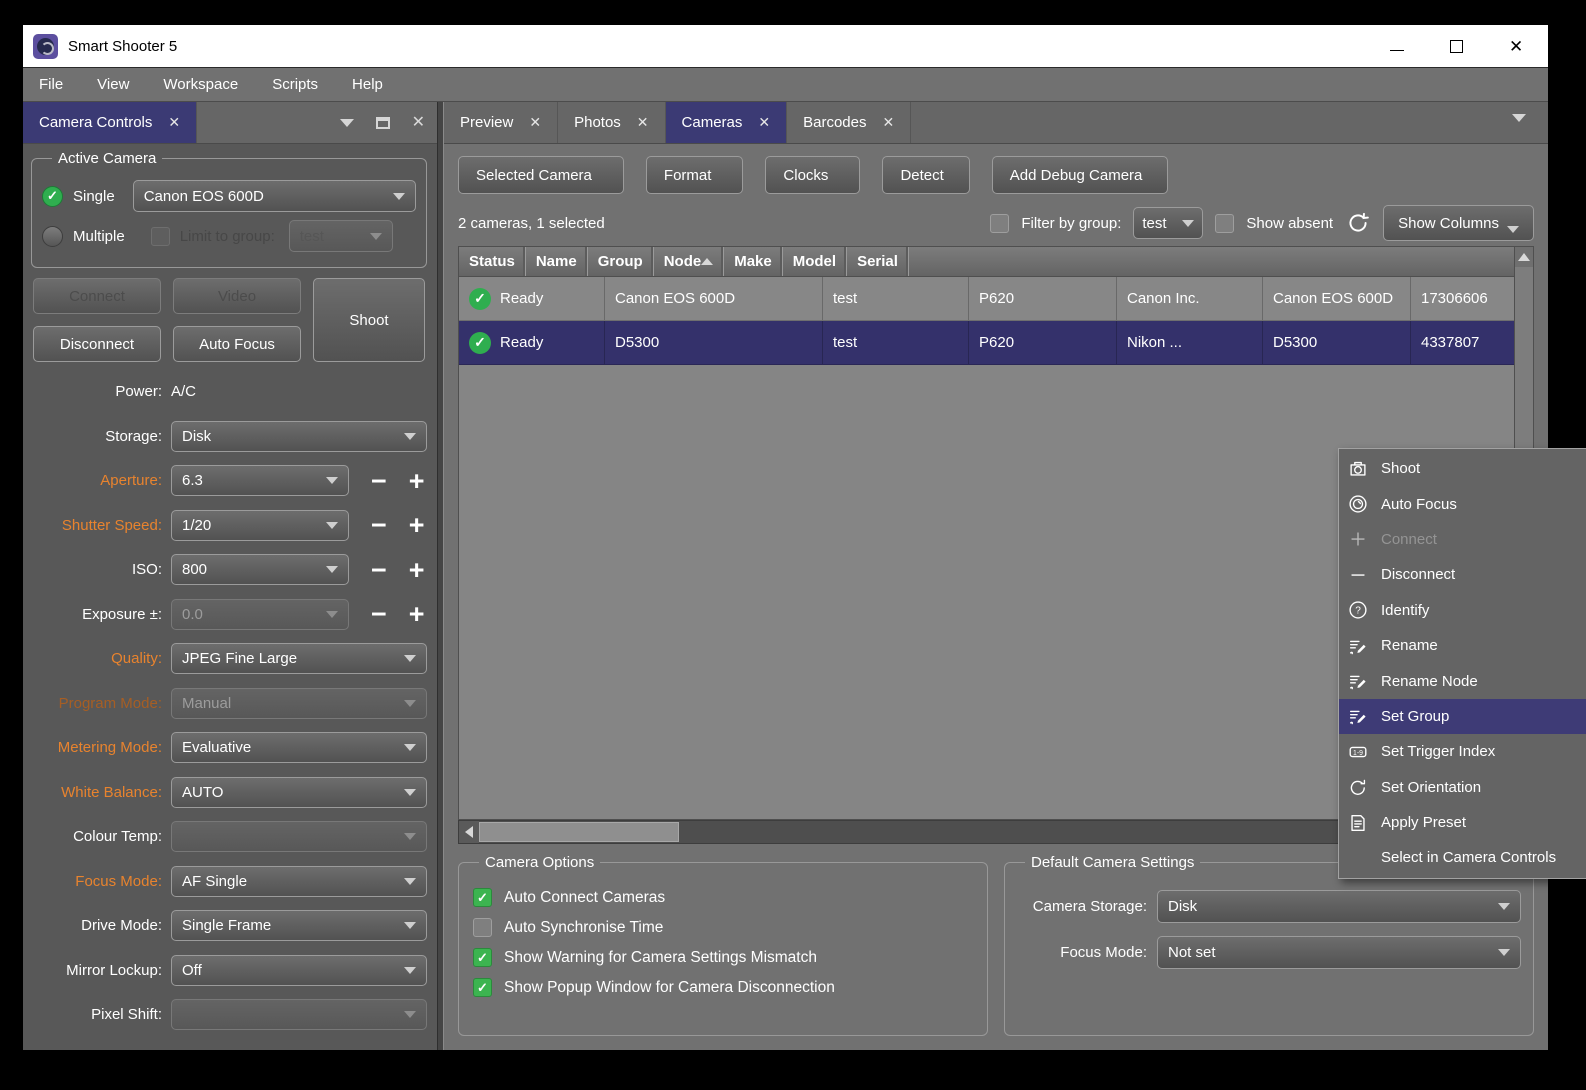 Image resolution: width=1586 pixels, height=1090 pixels. I want to click on show-columns-button: Show Columns, so click(1458, 223).